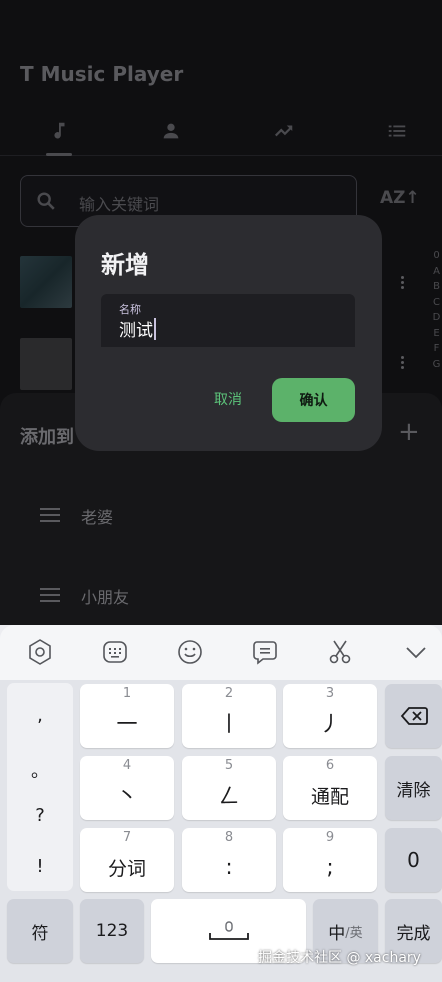 This screenshot has width=442, height=982. Describe the element at coordinates (229, 765) in the screenshot. I see `key-number: 5` at that location.